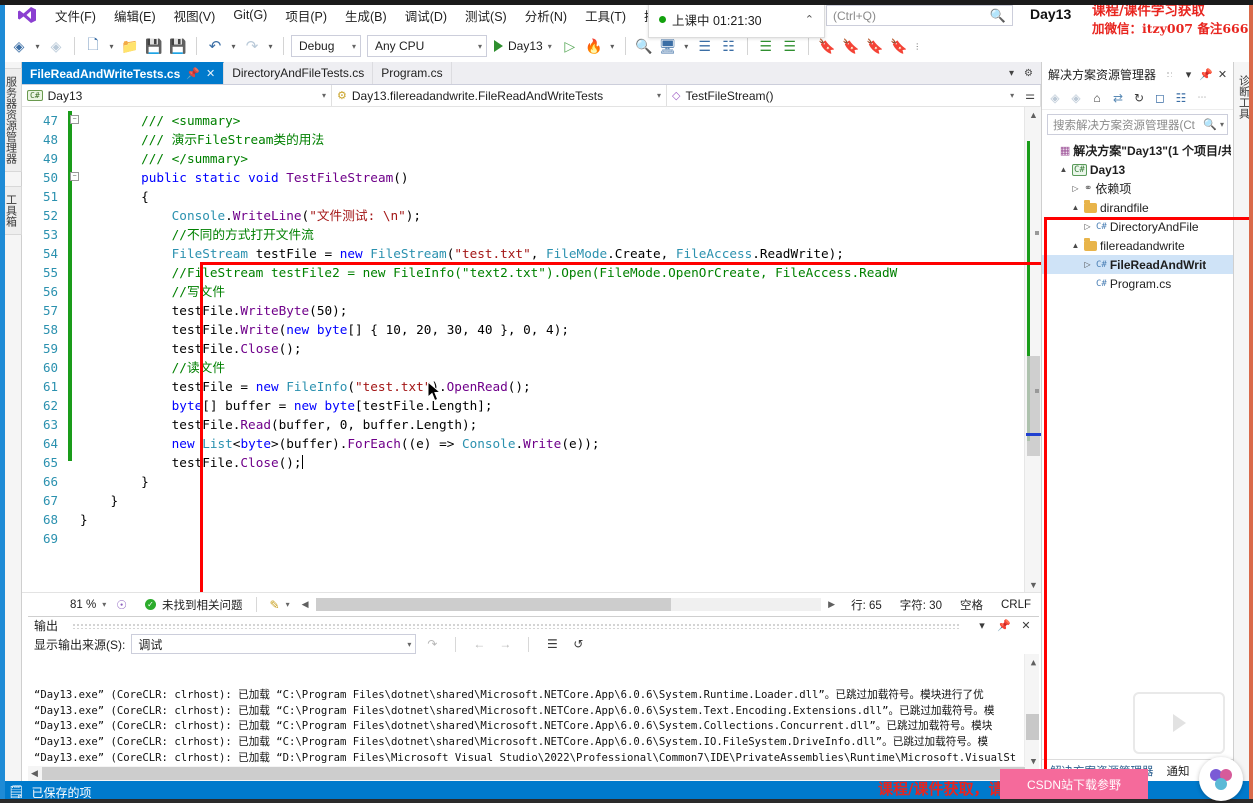 This screenshot has height=803, width=1253. Describe the element at coordinates (93, 46) in the screenshot. I see `new-project-icon: 🗋` at that location.